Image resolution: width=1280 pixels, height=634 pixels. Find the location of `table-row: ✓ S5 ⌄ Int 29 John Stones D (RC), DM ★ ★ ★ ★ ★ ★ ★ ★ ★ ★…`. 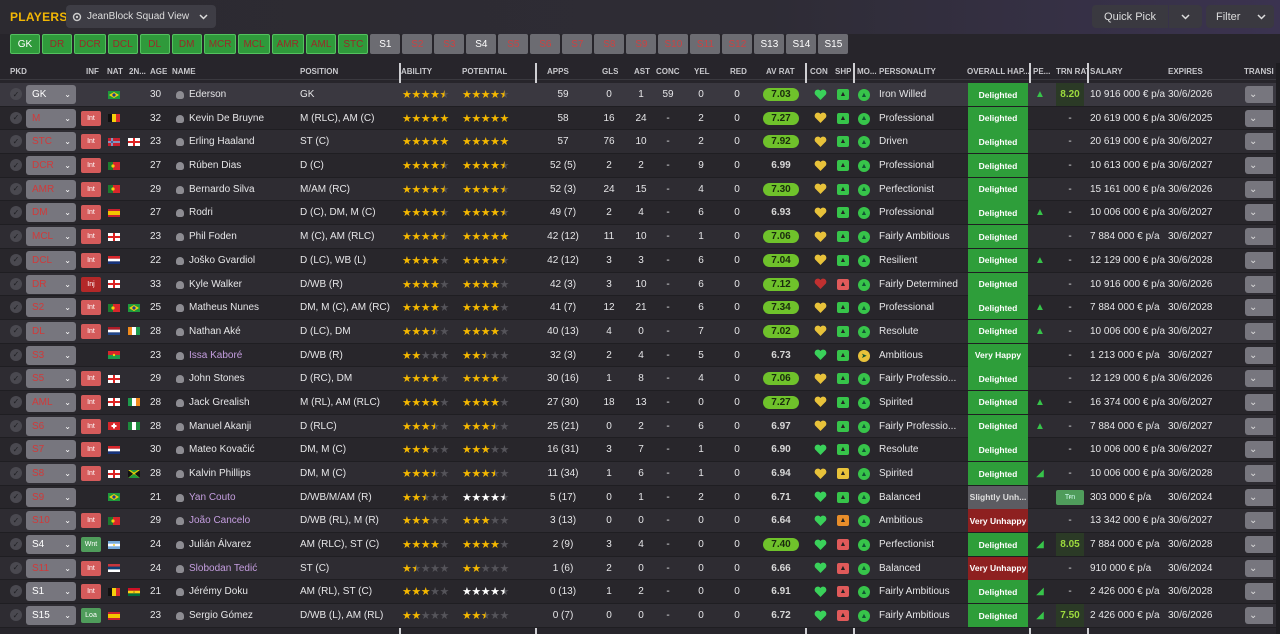

table-row: ✓ S5 ⌄ Int 29 John Stones D (RC), DM ★ ★ ★ ★ ★ ★ ★ ★ ★ ★… is located at coordinates (640, 379).